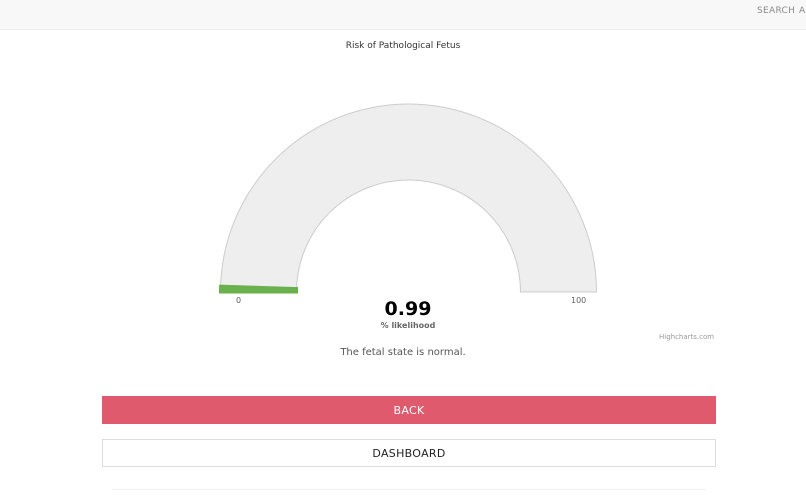 The image size is (806, 495). I want to click on back-button: BACK, so click(409, 410).